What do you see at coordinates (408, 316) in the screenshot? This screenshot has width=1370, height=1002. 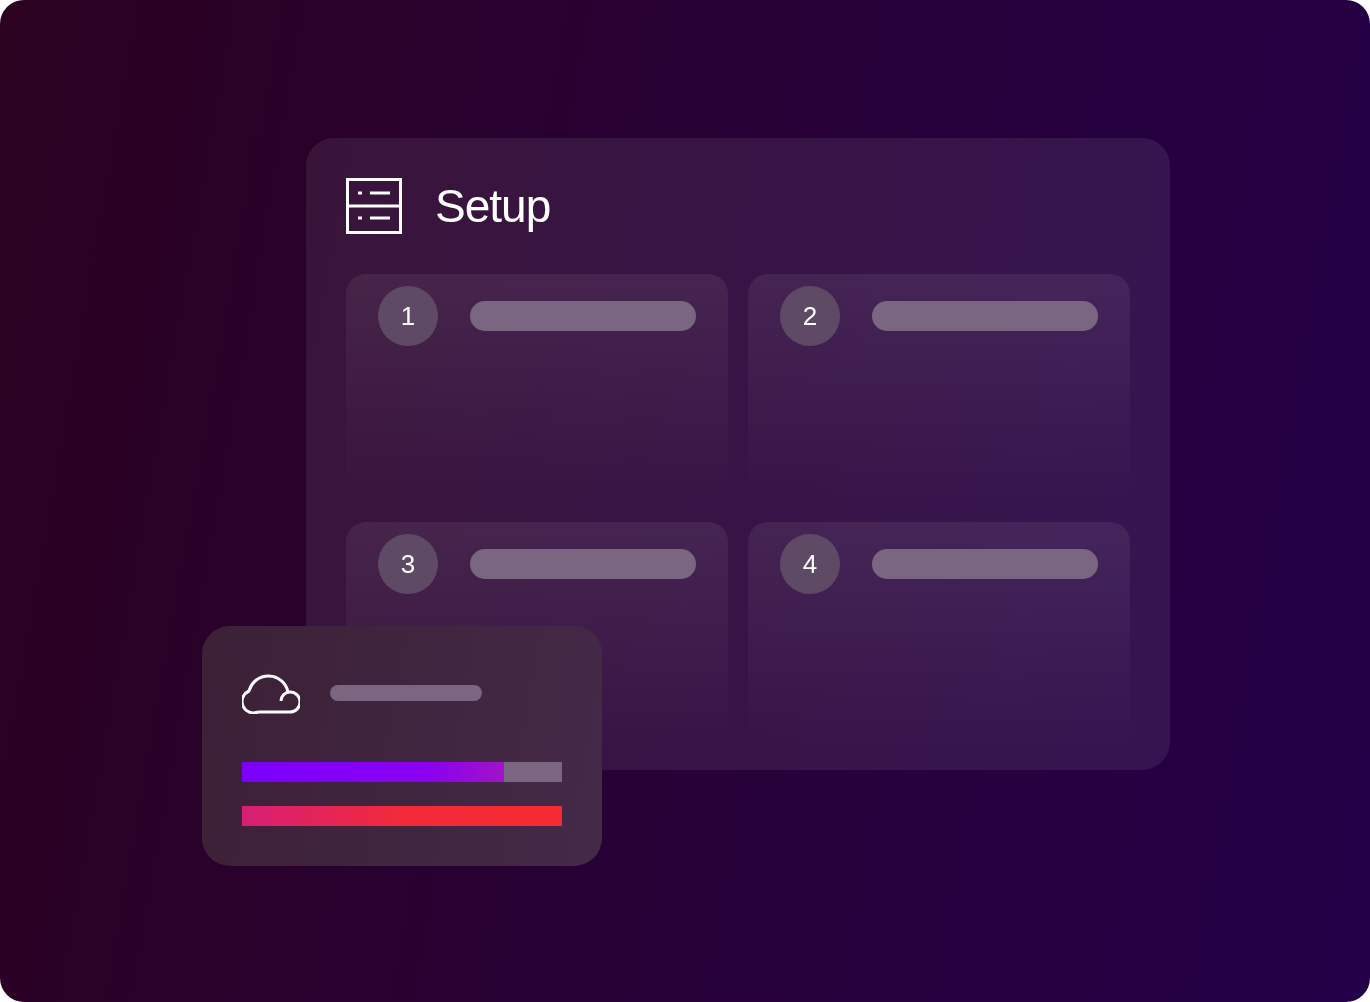 I see `step-number: 1` at bounding box center [408, 316].